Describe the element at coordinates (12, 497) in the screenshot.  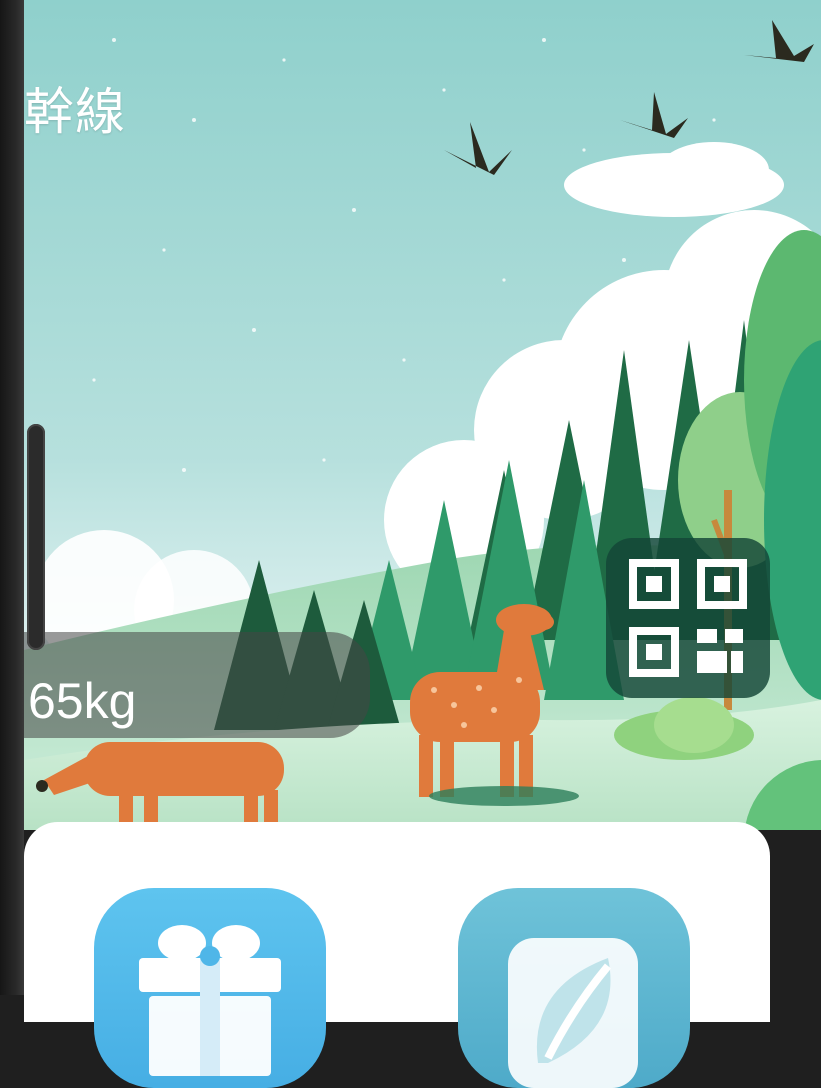
I see `device-edge` at that location.